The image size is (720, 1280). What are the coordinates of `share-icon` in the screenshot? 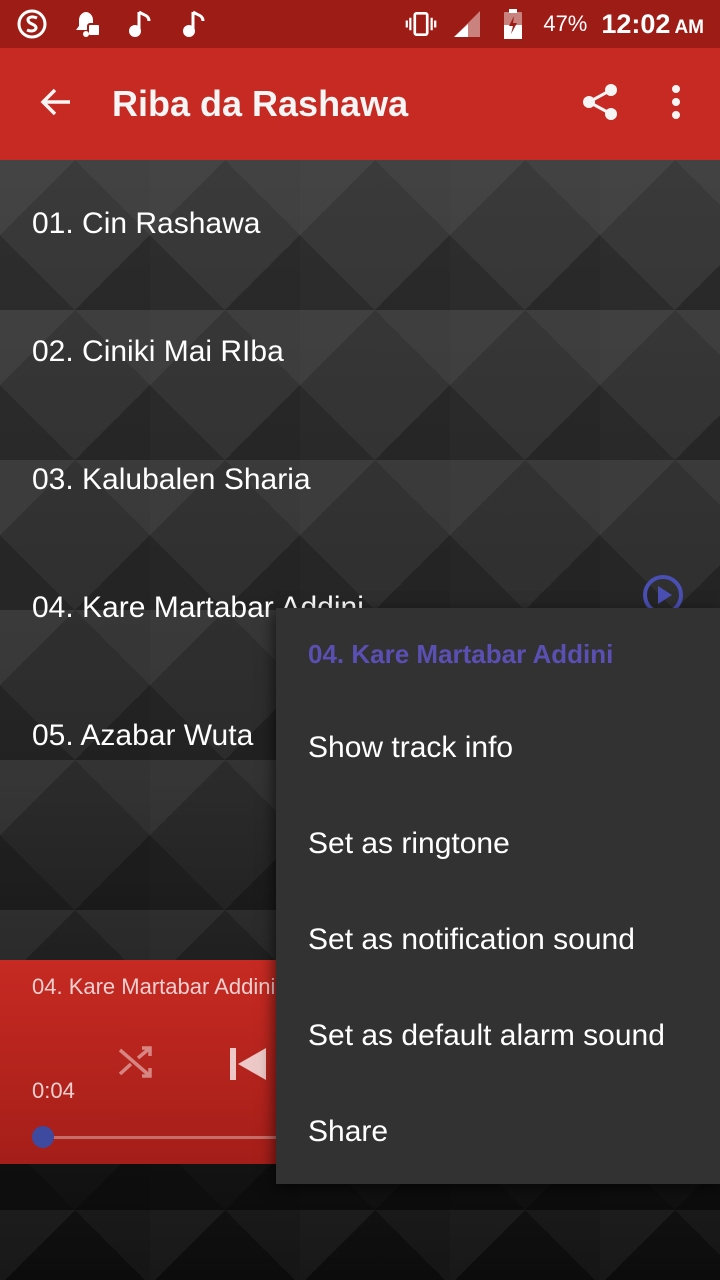 It's located at (600, 104).